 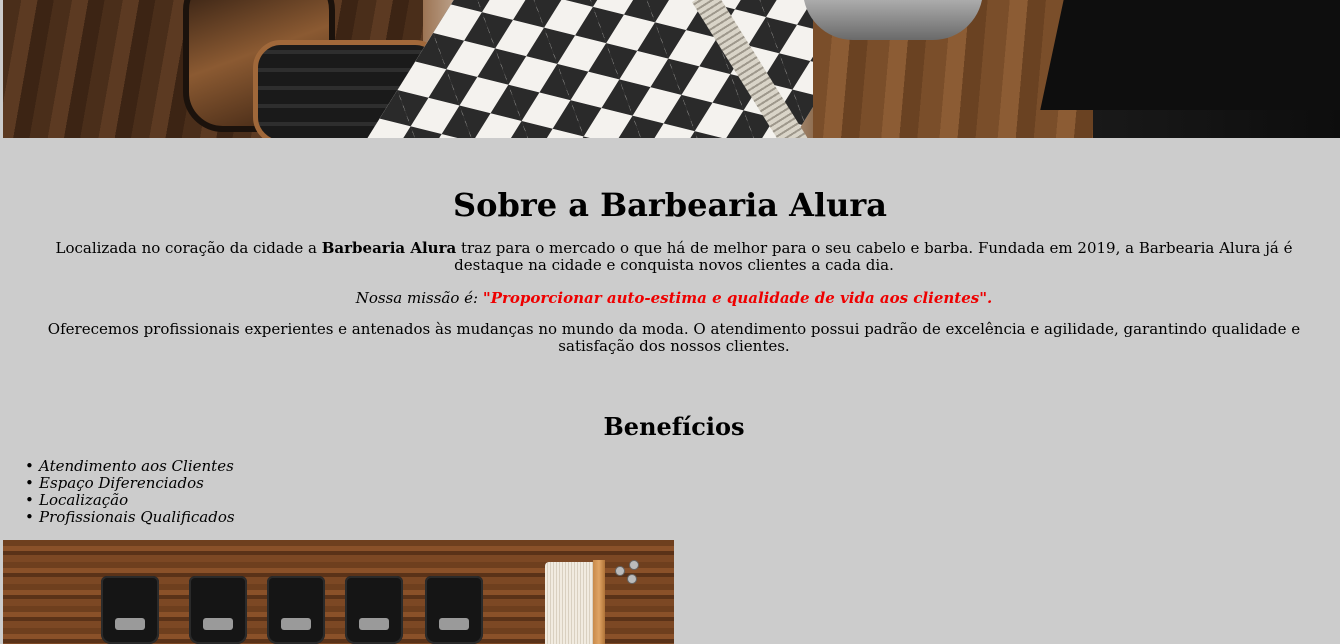 I want to click on banner-checker-floor, so click(x=623, y=69).